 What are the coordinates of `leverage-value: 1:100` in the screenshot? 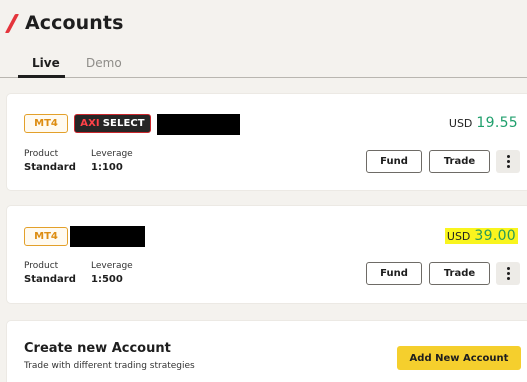 It's located at (107, 167).